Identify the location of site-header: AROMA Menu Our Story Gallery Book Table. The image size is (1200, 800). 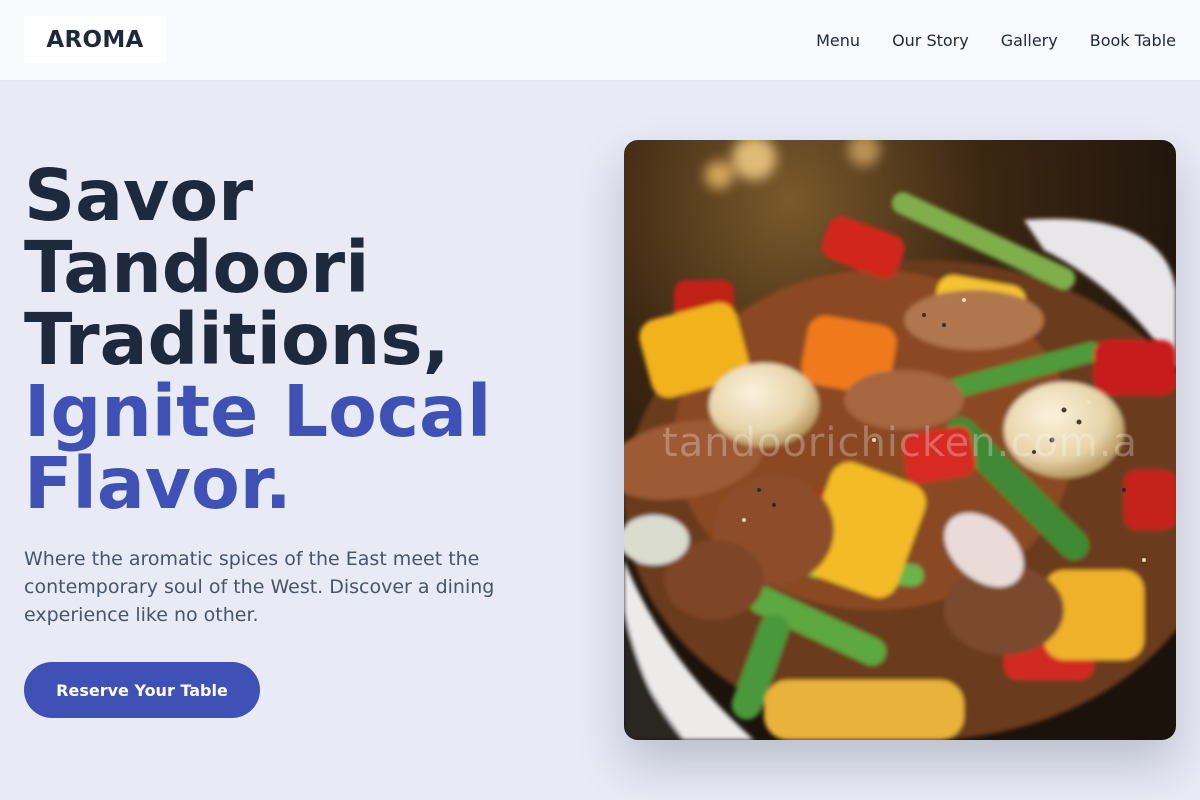
(600, 40).